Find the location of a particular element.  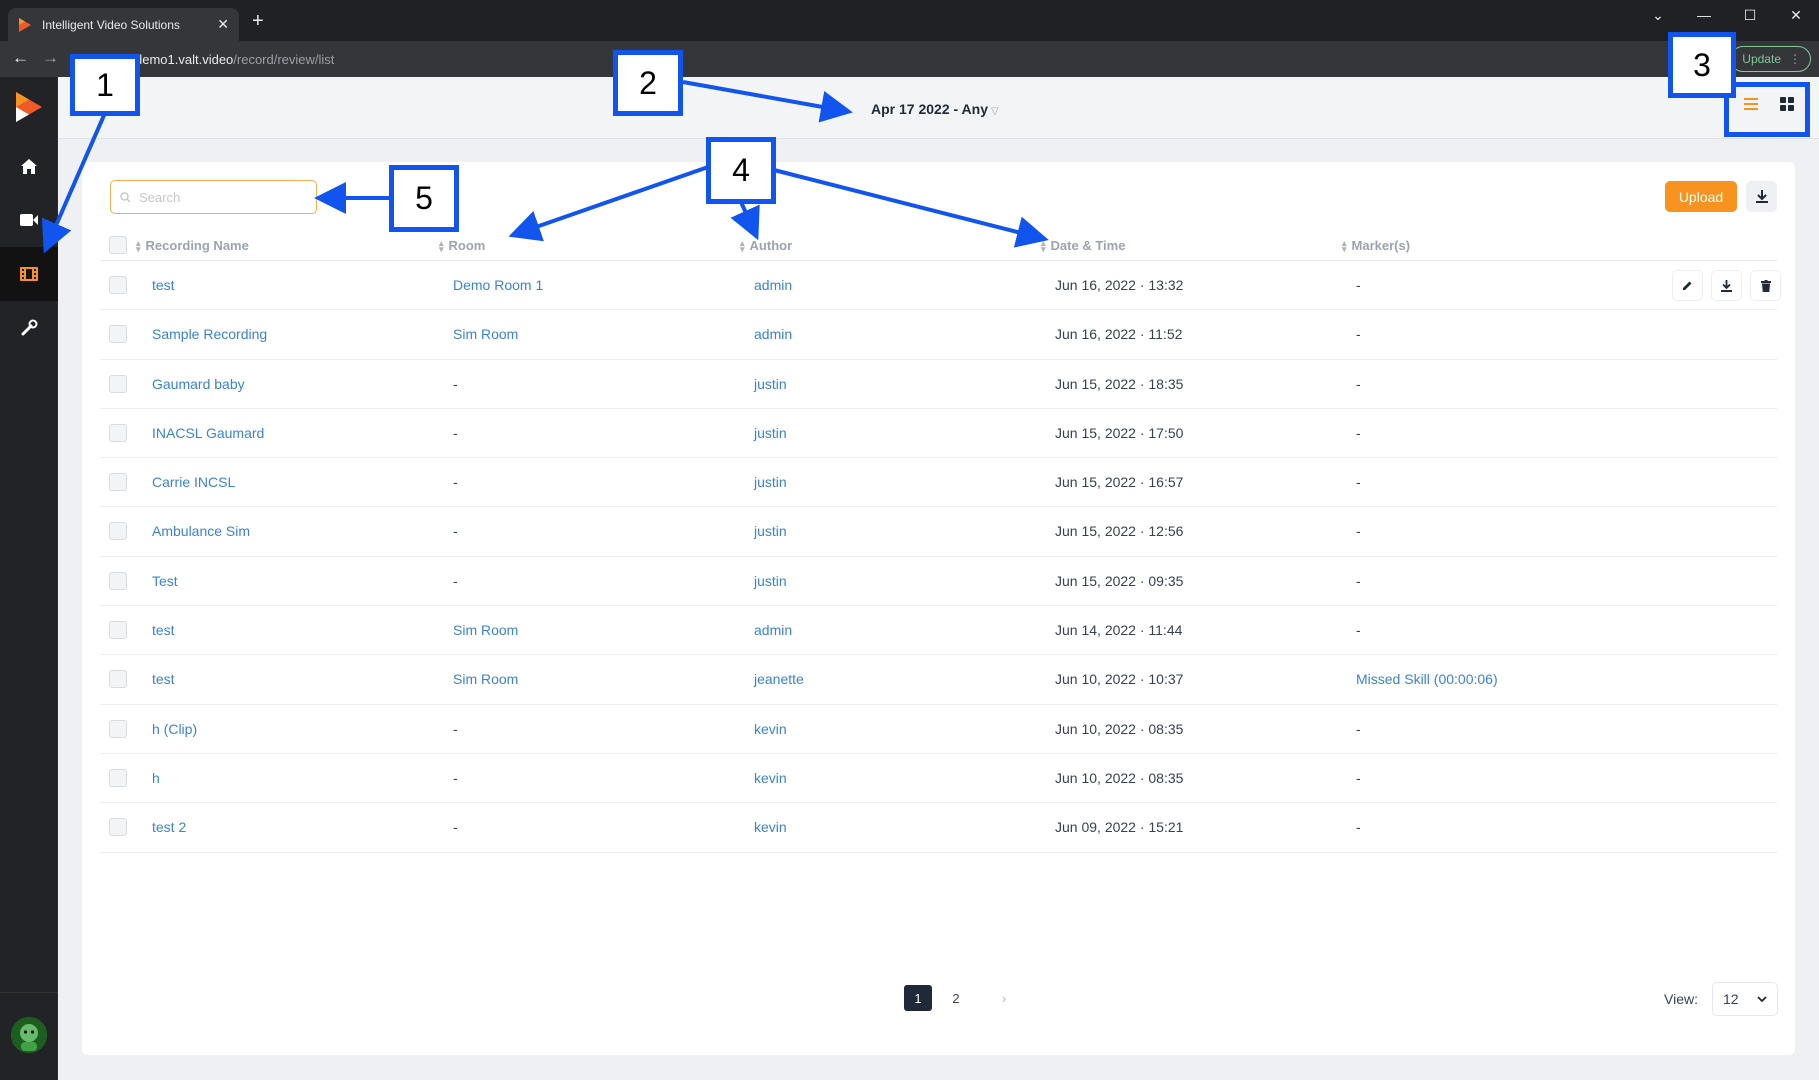

url-field: demo1.valt.video/record/review/list is located at coordinates (234, 59).